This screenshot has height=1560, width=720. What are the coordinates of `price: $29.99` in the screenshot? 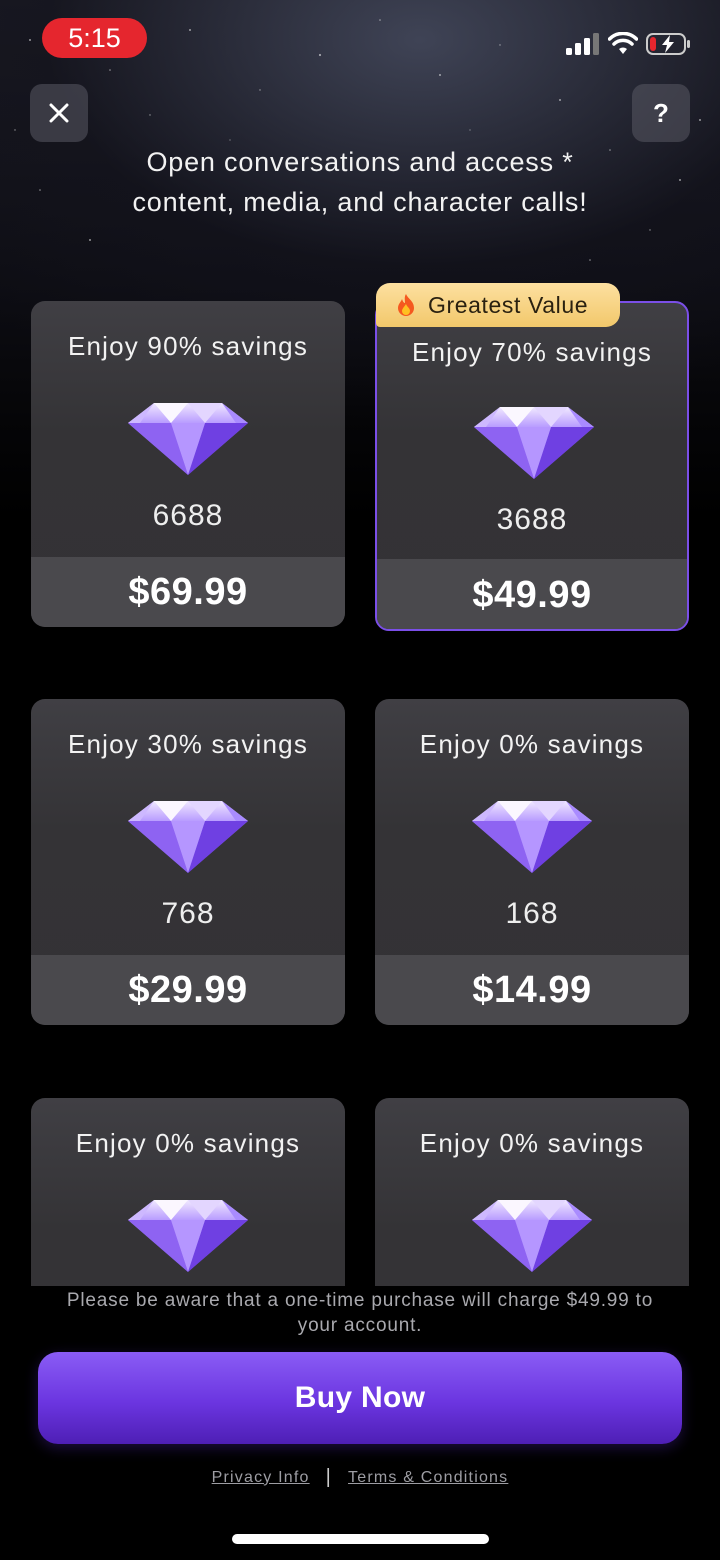 It's located at (188, 989).